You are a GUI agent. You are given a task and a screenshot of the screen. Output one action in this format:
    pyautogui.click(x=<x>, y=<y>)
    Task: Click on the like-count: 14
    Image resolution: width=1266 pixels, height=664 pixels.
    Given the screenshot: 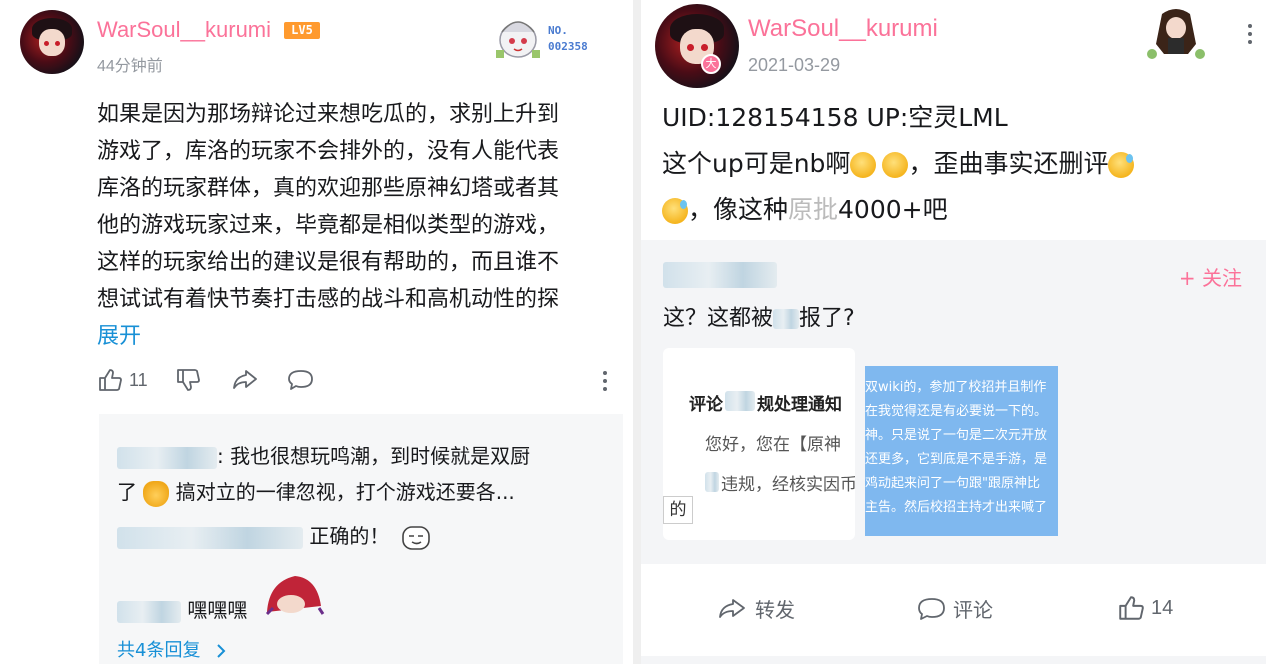 What is the action you would take?
    pyautogui.click(x=1162, y=607)
    